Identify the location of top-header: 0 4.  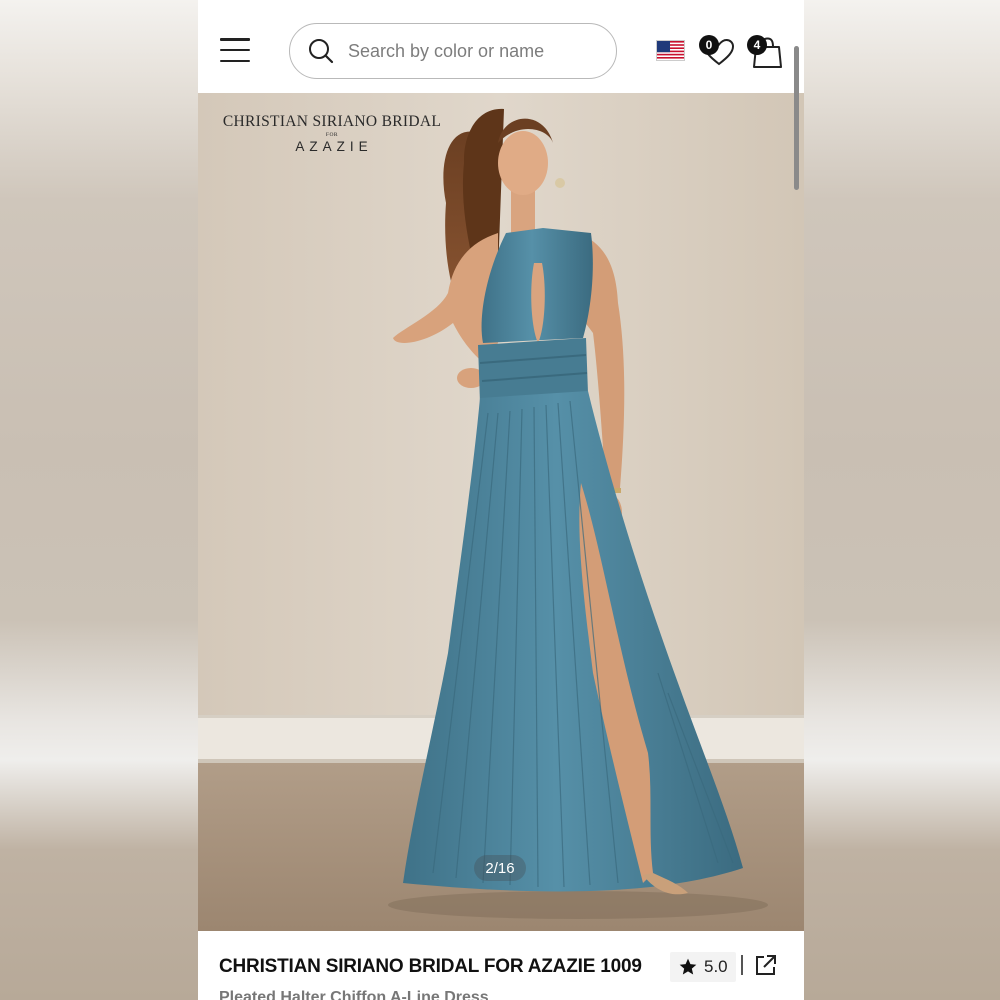
(501, 46).